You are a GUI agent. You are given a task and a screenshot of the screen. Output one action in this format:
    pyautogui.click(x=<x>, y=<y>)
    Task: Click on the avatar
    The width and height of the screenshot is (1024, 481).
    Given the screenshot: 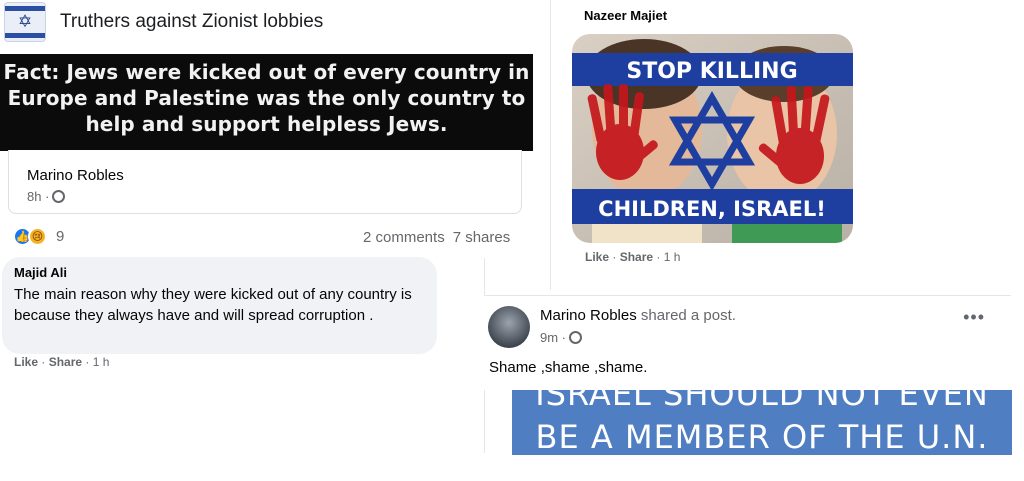 What is the action you would take?
    pyautogui.click(x=509, y=327)
    